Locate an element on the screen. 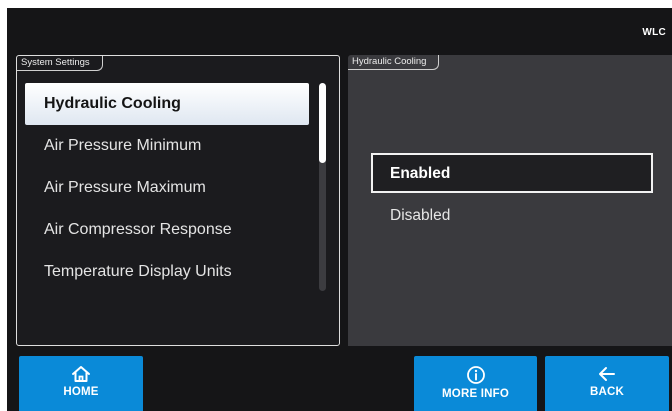 This screenshot has width=672, height=411. settings-item-air-pressure-maximum: Air Pressure Maximum is located at coordinates (167, 188).